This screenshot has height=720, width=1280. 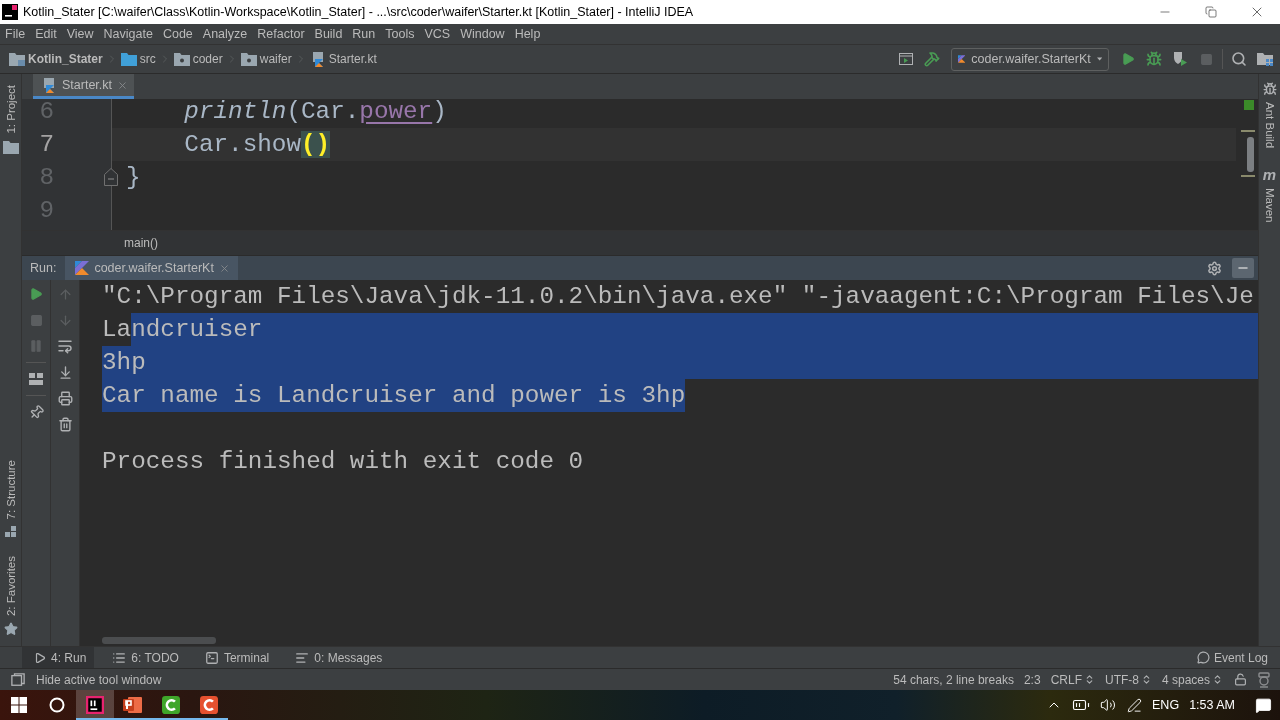 I want to click on window-icon, so click(x=18, y=679).